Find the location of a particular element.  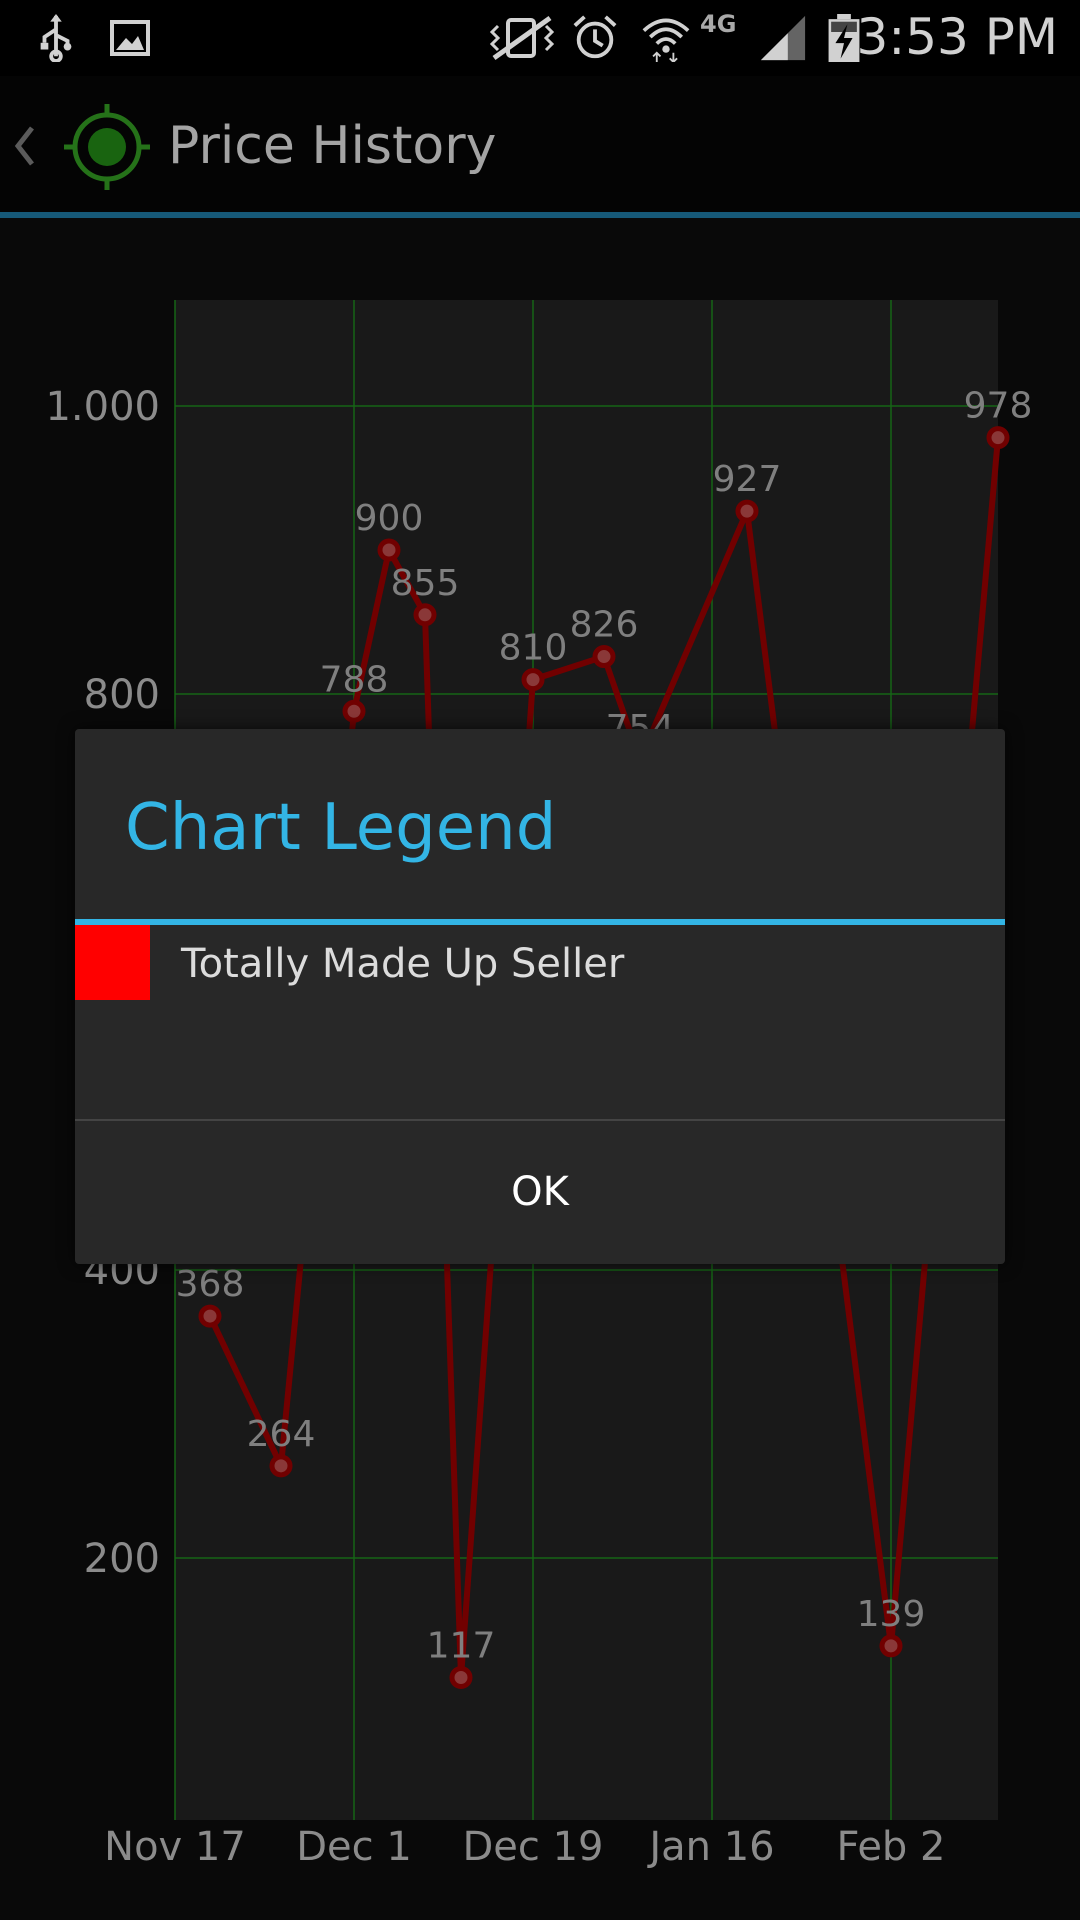

legend-label: Totally Made Up Seller is located at coordinates (403, 964).